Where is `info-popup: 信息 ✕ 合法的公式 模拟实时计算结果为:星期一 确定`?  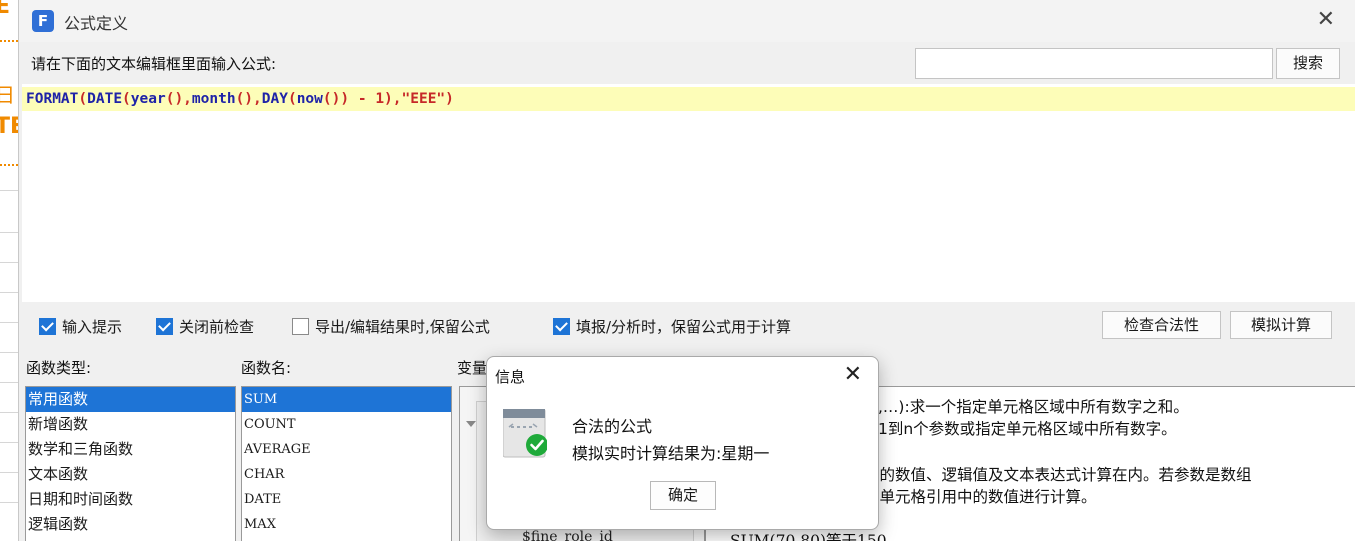 info-popup: 信息 ✕ 合法的公式 模拟实时计算结果为:星期一 确定 is located at coordinates (682, 443).